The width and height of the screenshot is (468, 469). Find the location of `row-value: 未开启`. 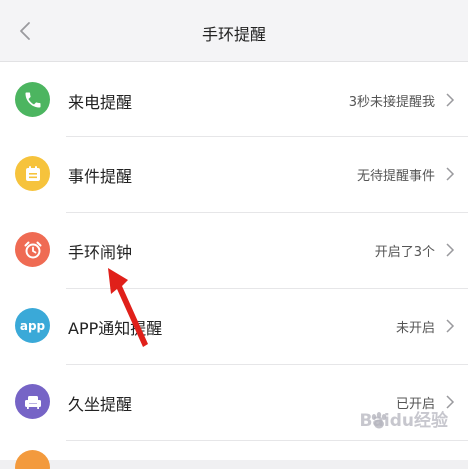

row-value: 未开启 is located at coordinates (415, 328).